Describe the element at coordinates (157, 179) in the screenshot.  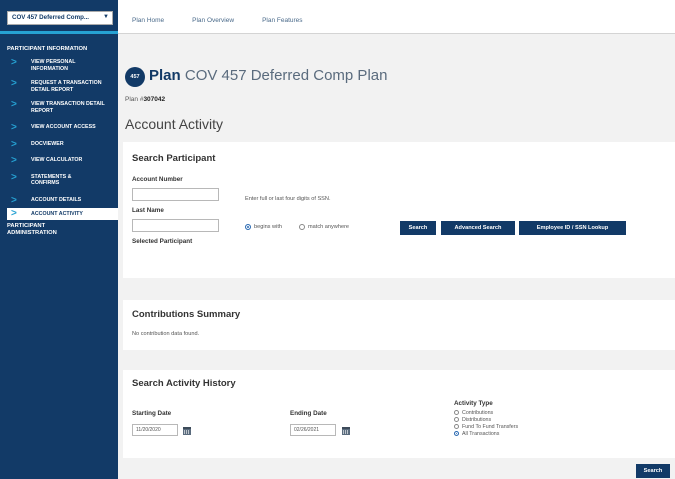
I see `account-number-label: Account Number` at that location.